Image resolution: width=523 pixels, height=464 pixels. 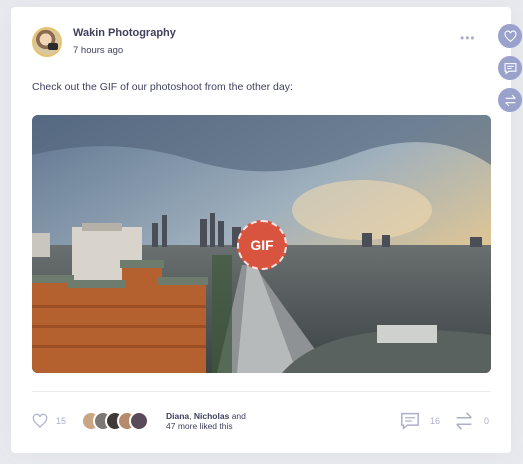 I want to click on side-comment-button, so click(x=510, y=68).